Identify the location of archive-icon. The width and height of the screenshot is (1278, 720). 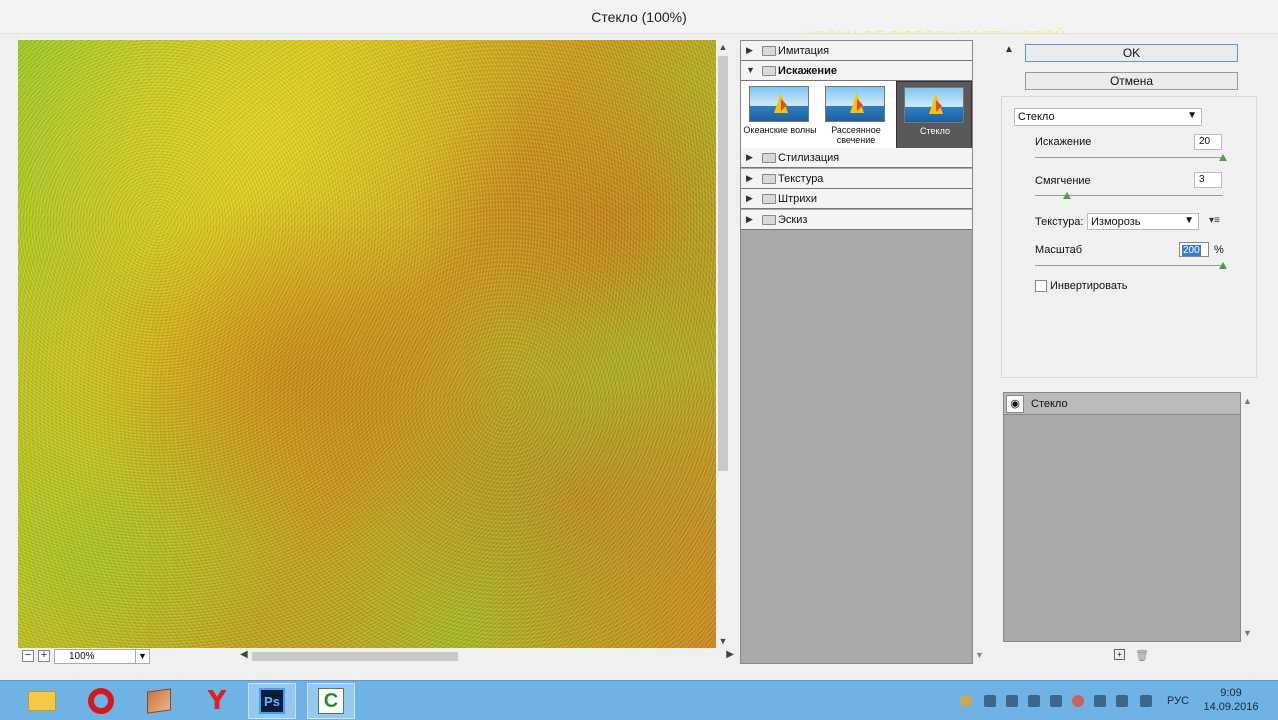
(159, 701).